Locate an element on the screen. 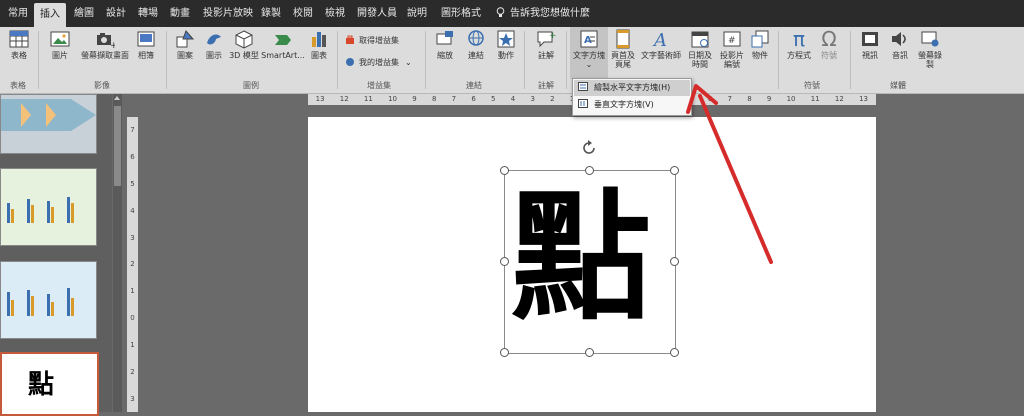 The width and height of the screenshot is (1024, 416). star-icon is located at coordinates (506, 39).